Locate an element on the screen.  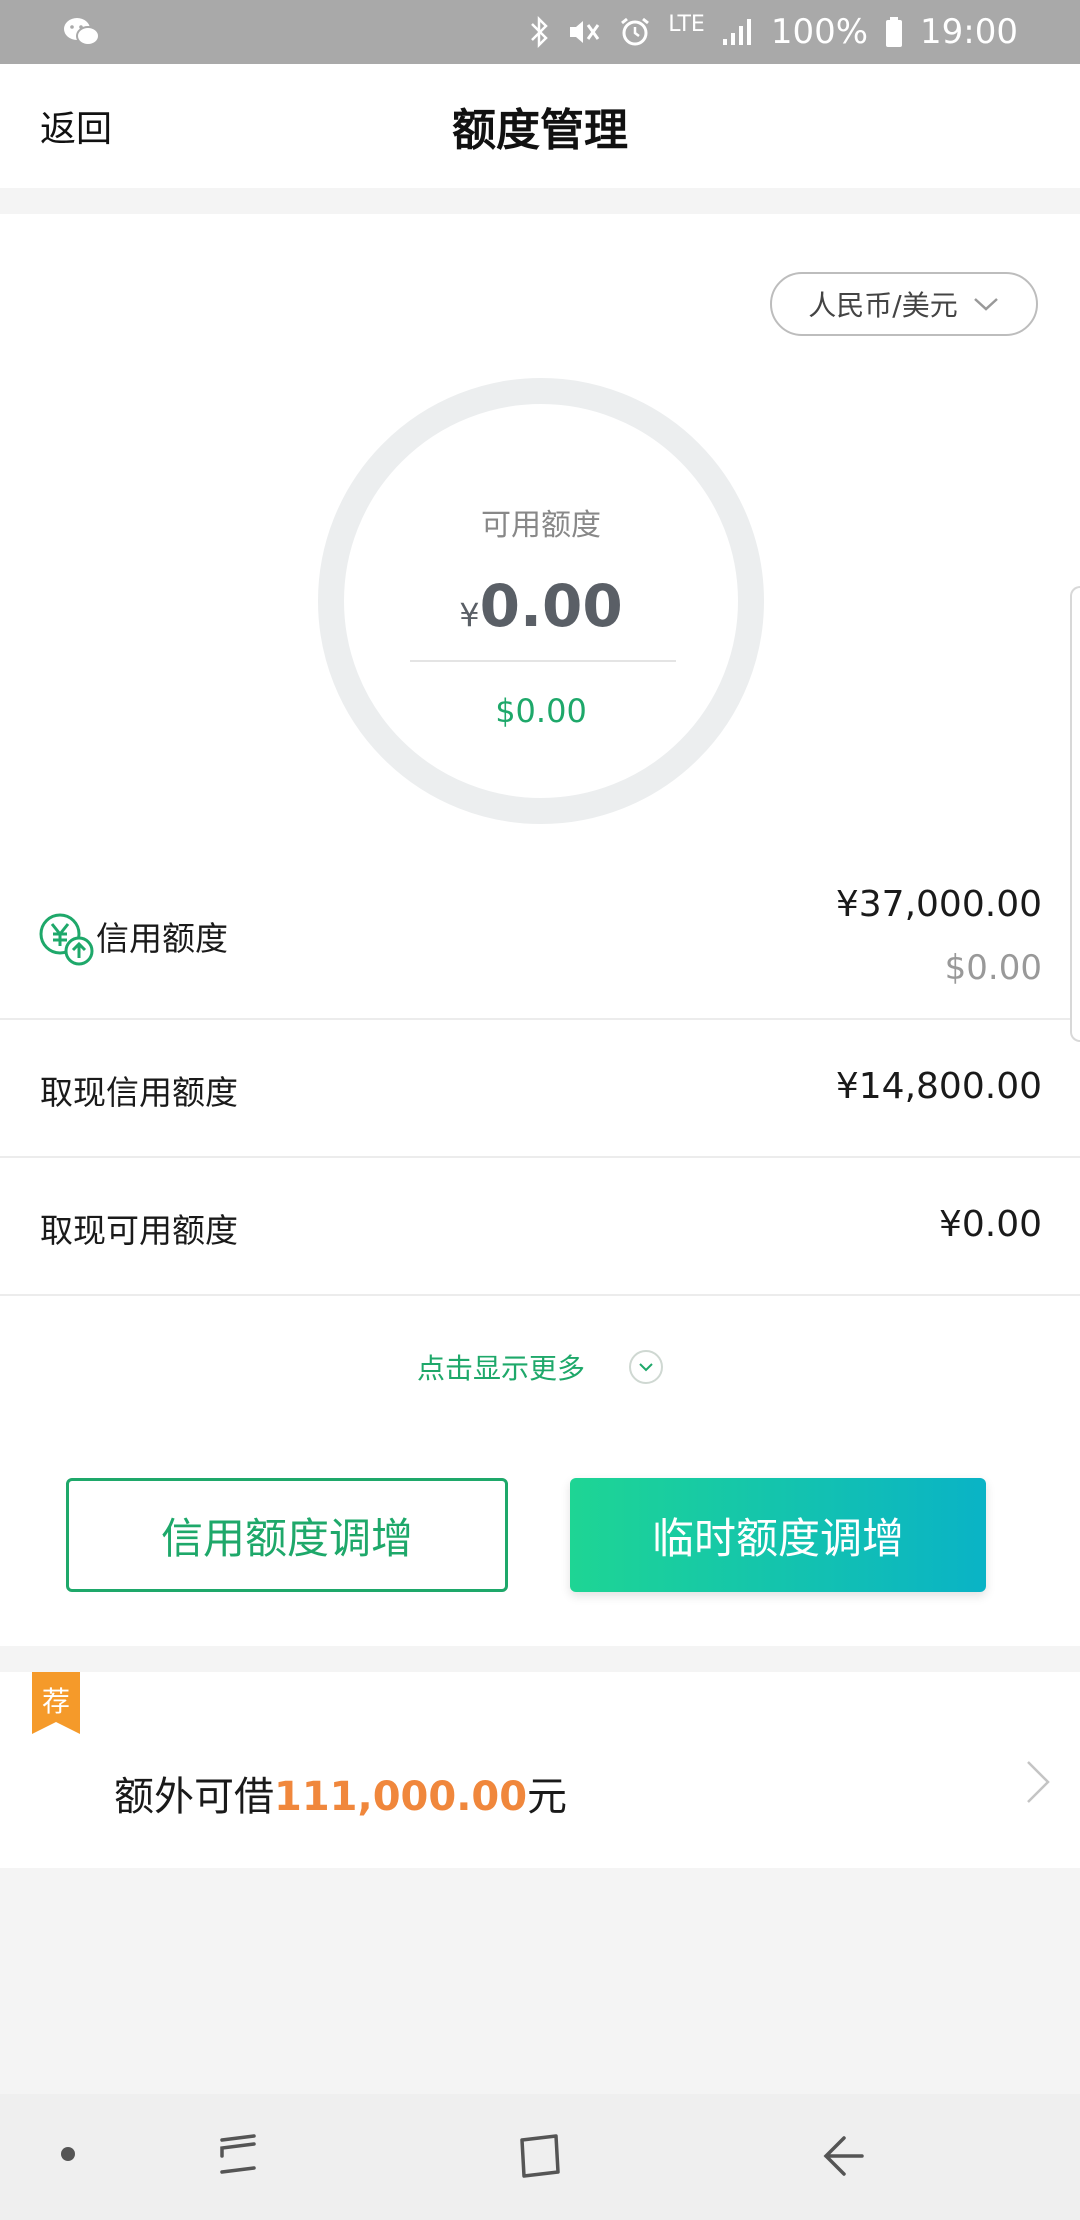
promo-amount: 111,000.00 is located at coordinates (401, 1797).